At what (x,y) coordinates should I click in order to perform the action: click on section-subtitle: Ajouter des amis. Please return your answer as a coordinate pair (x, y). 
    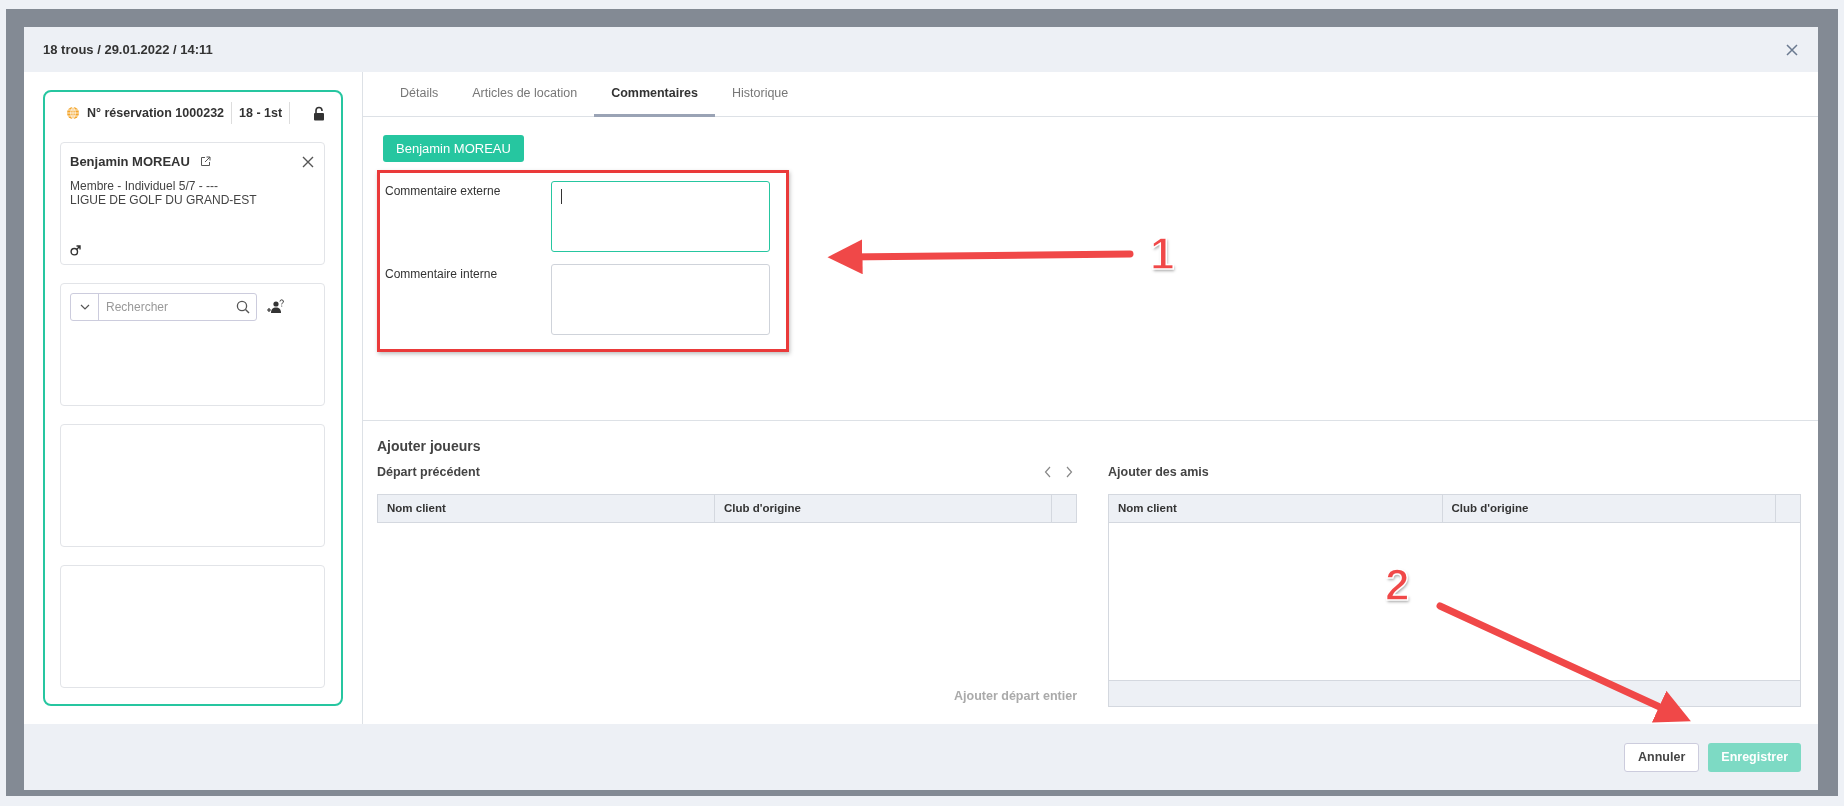
    Looking at the image, I should click on (1158, 472).